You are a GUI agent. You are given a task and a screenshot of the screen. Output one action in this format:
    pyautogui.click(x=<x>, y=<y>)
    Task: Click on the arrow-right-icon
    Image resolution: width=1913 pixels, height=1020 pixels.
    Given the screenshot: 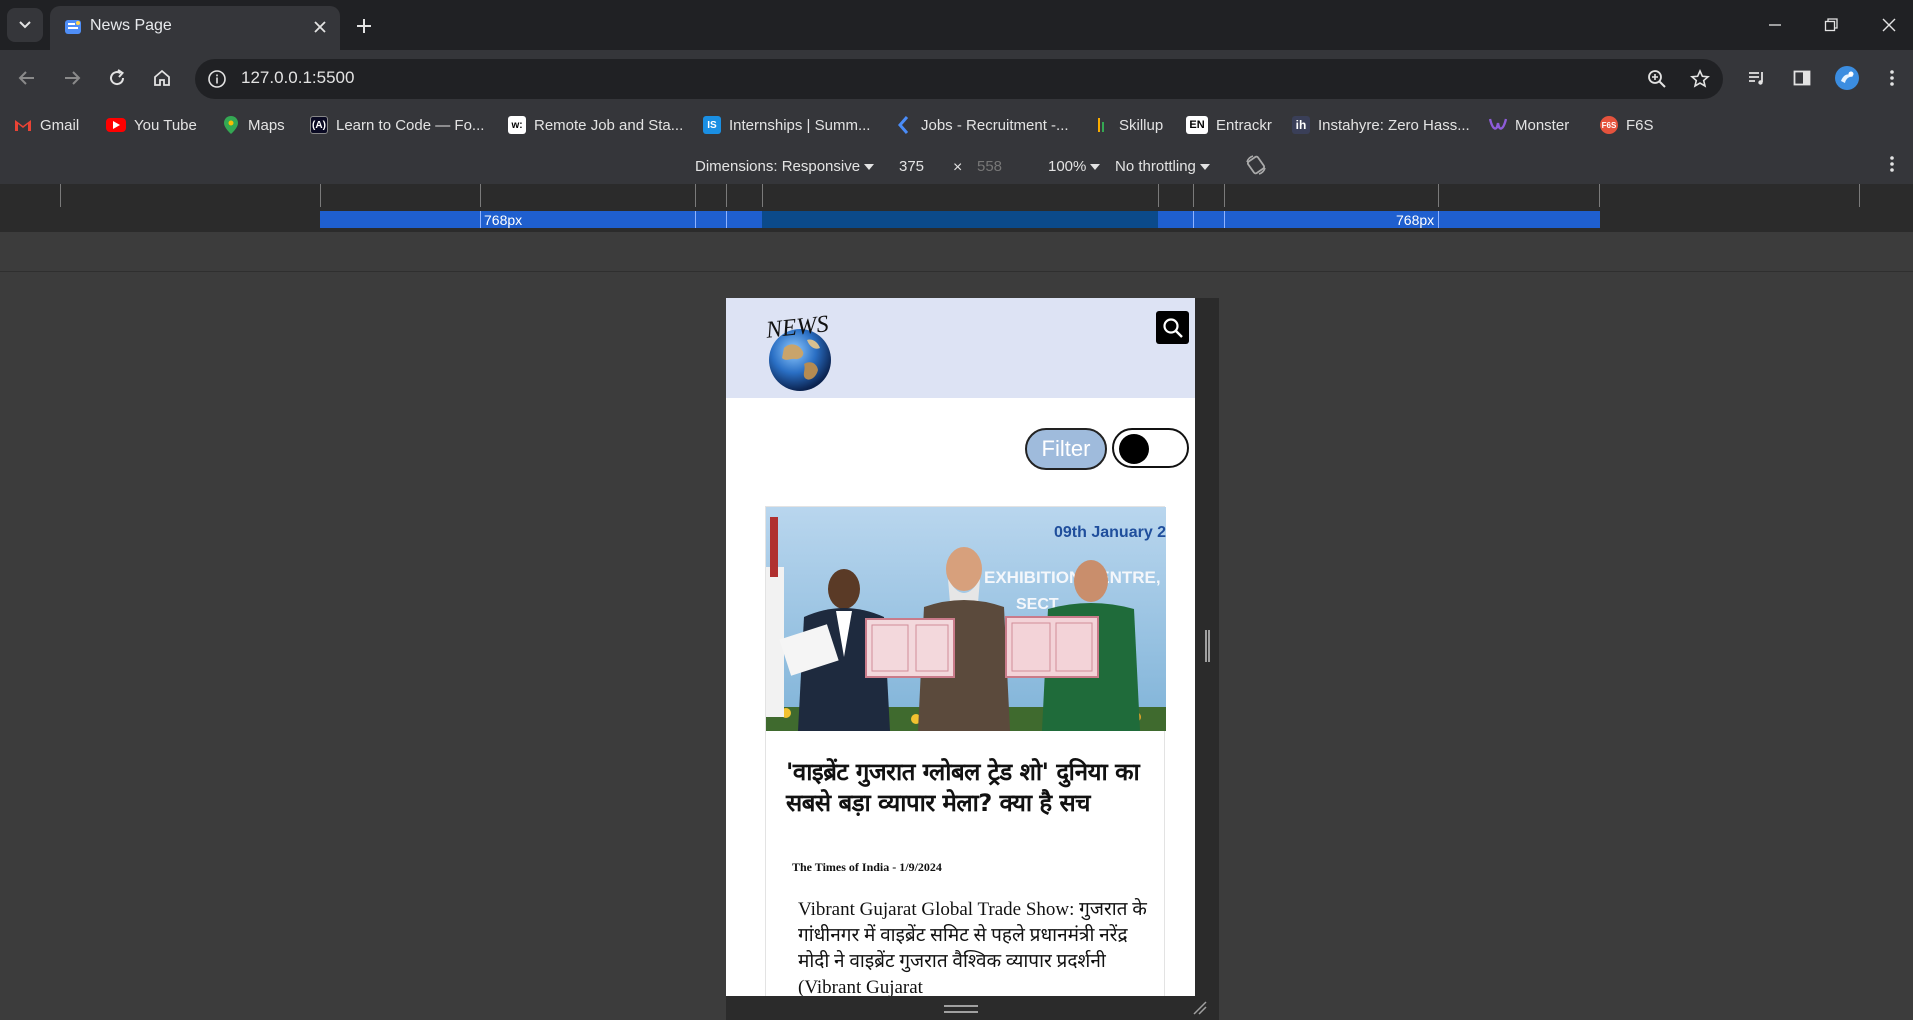 What is the action you would take?
    pyautogui.click(x=73, y=78)
    